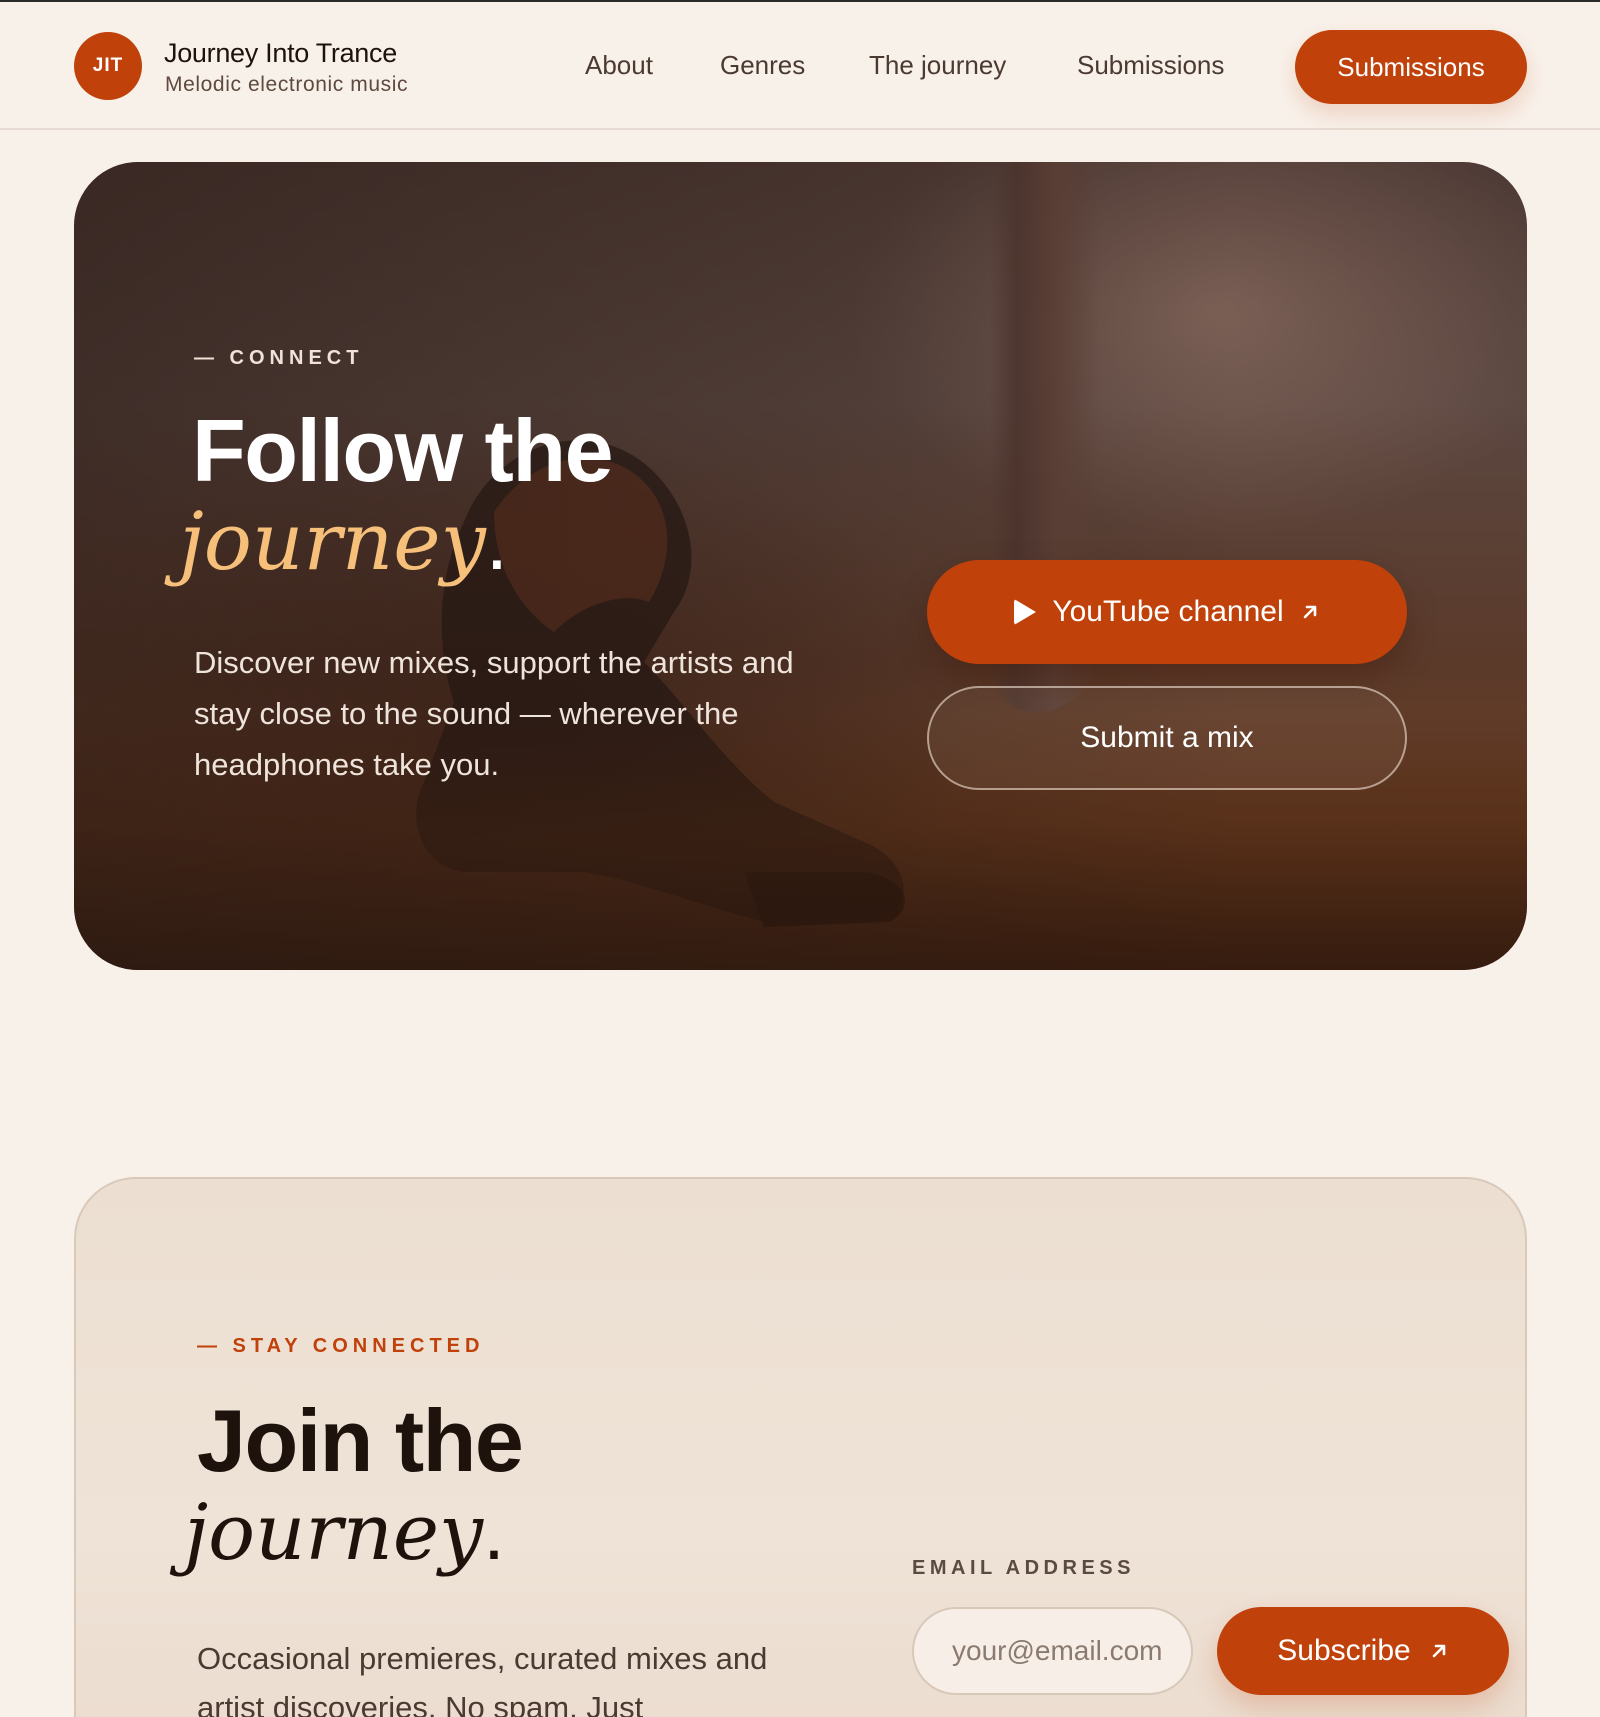  What do you see at coordinates (343, 542) in the screenshot?
I see `hero-title-emphasis: journey.` at bounding box center [343, 542].